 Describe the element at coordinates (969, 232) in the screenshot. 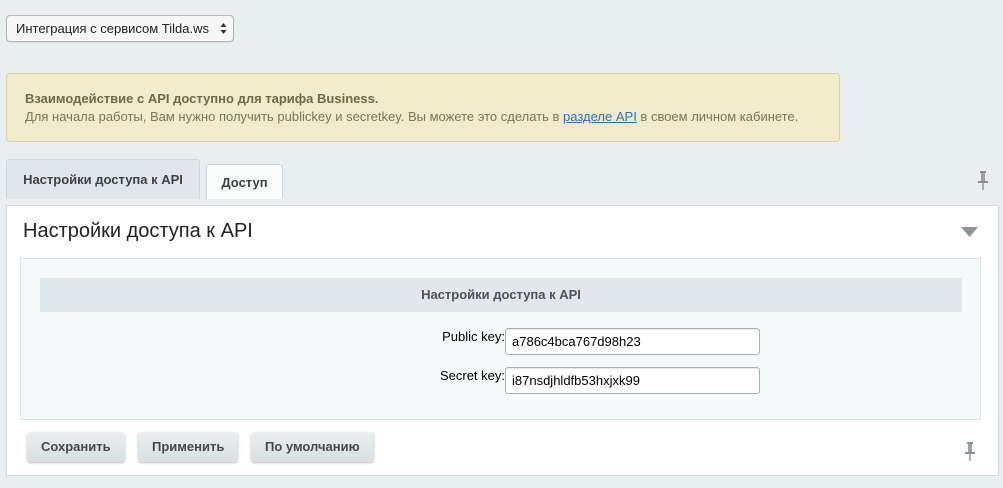

I see `collapse-icon` at that location.